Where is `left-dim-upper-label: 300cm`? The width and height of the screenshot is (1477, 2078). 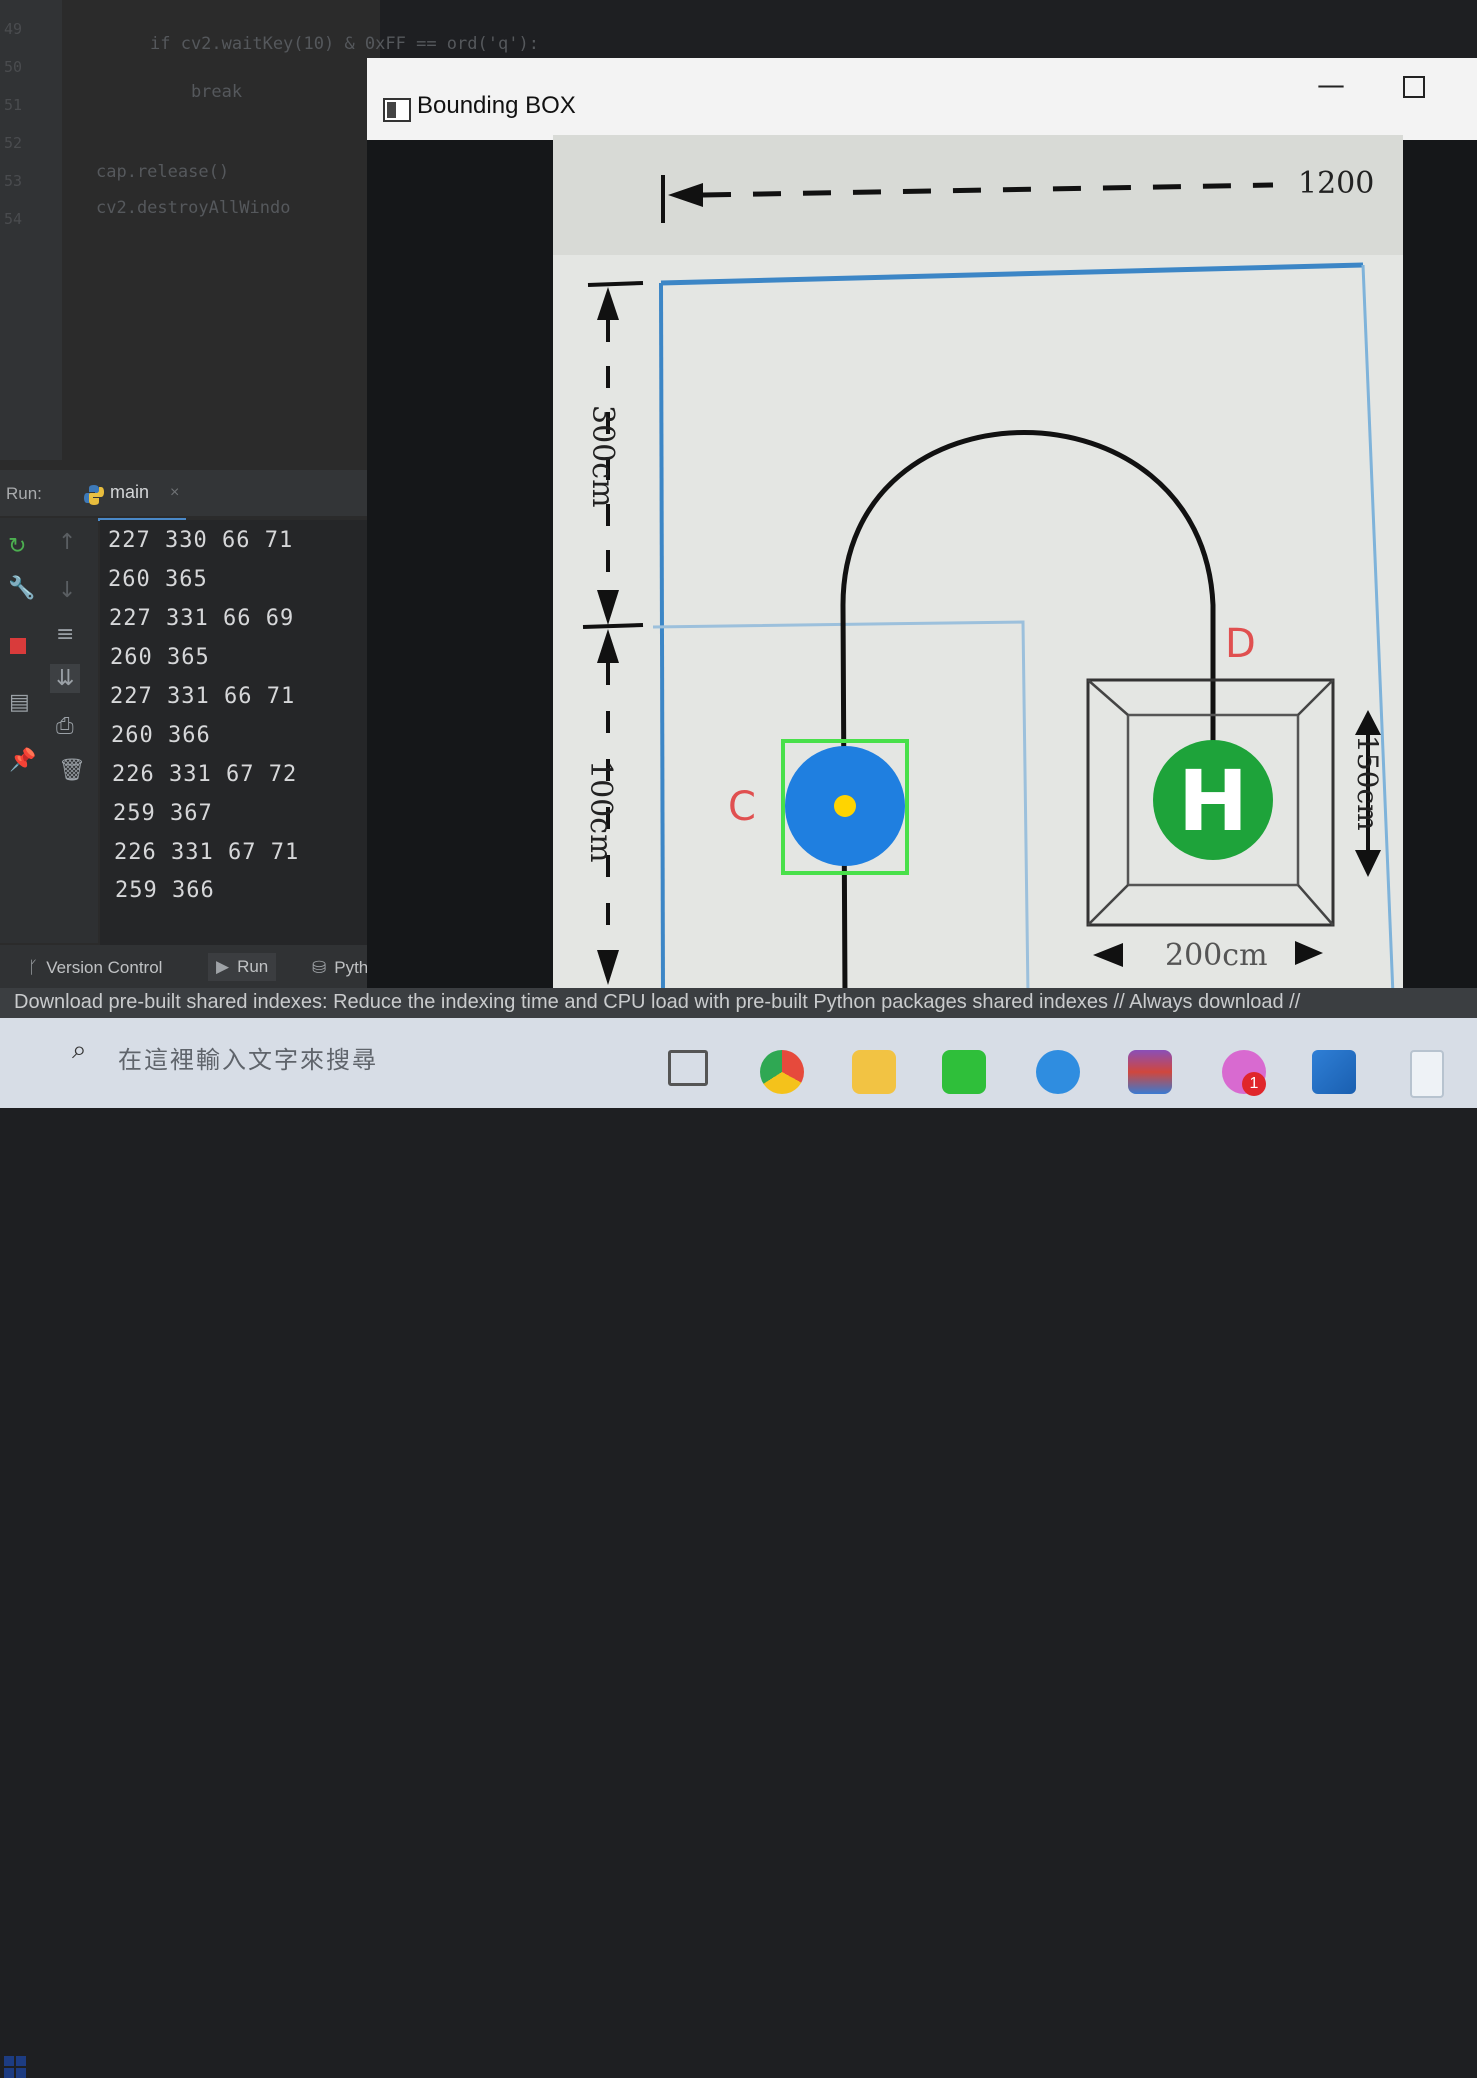 left-dim-upper-label: 300cm is located at coordinates (602, 456).